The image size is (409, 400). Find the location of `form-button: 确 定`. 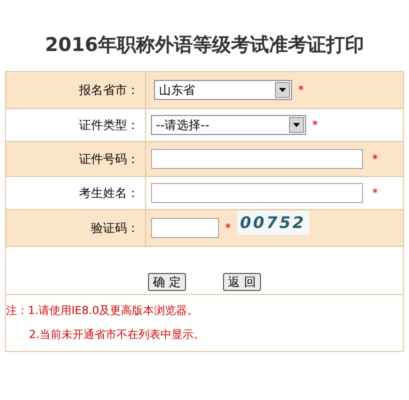

form-button: 确 定 is located at coordinates (167, 282).